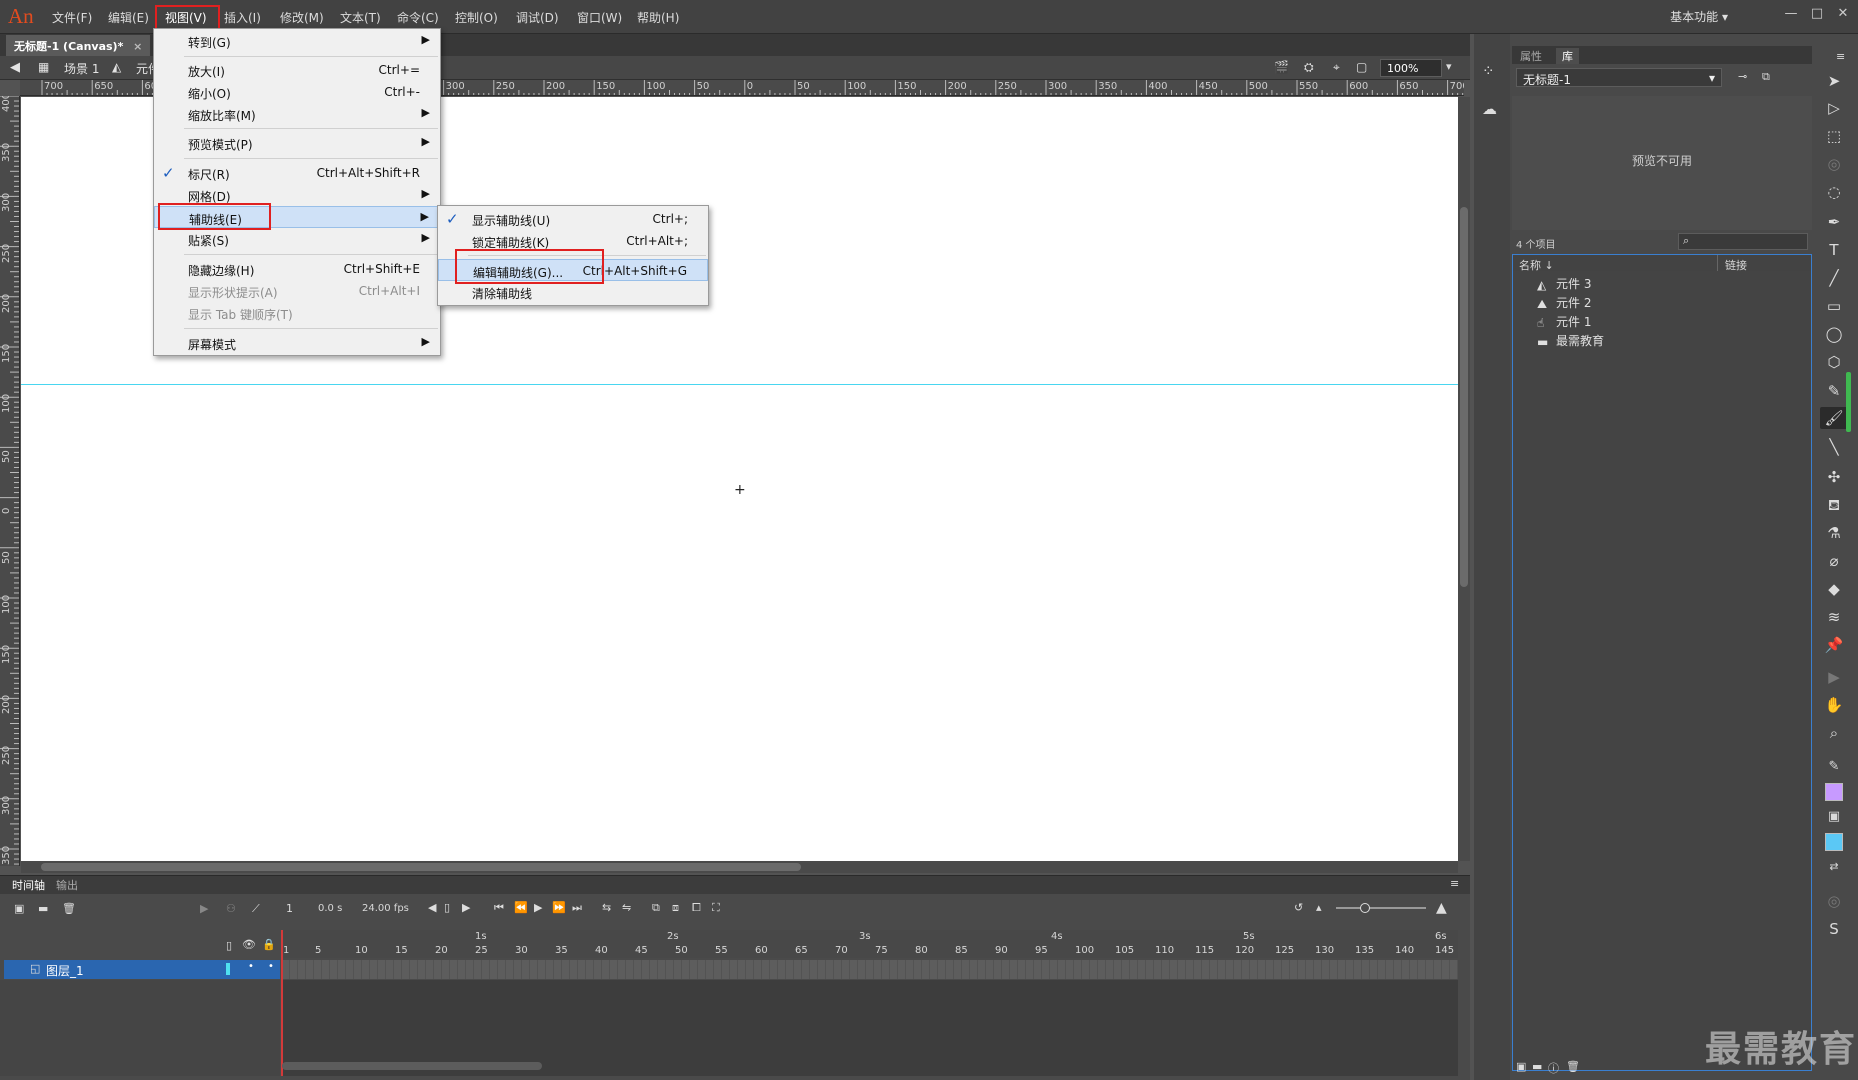 The height and width of the screenshot is (1080, 1858). Describe the element at coordinates (297, 313) in the screenshot. I see `menu-item-show-tab-order: 显示 Tab 键顺序(T)` at that location.